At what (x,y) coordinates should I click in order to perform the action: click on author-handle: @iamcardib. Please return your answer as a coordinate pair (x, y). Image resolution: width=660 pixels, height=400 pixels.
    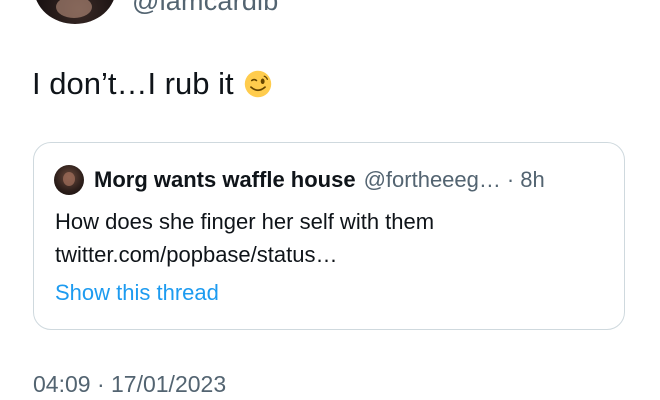
    Looking at the image, I should click on (205, 8).